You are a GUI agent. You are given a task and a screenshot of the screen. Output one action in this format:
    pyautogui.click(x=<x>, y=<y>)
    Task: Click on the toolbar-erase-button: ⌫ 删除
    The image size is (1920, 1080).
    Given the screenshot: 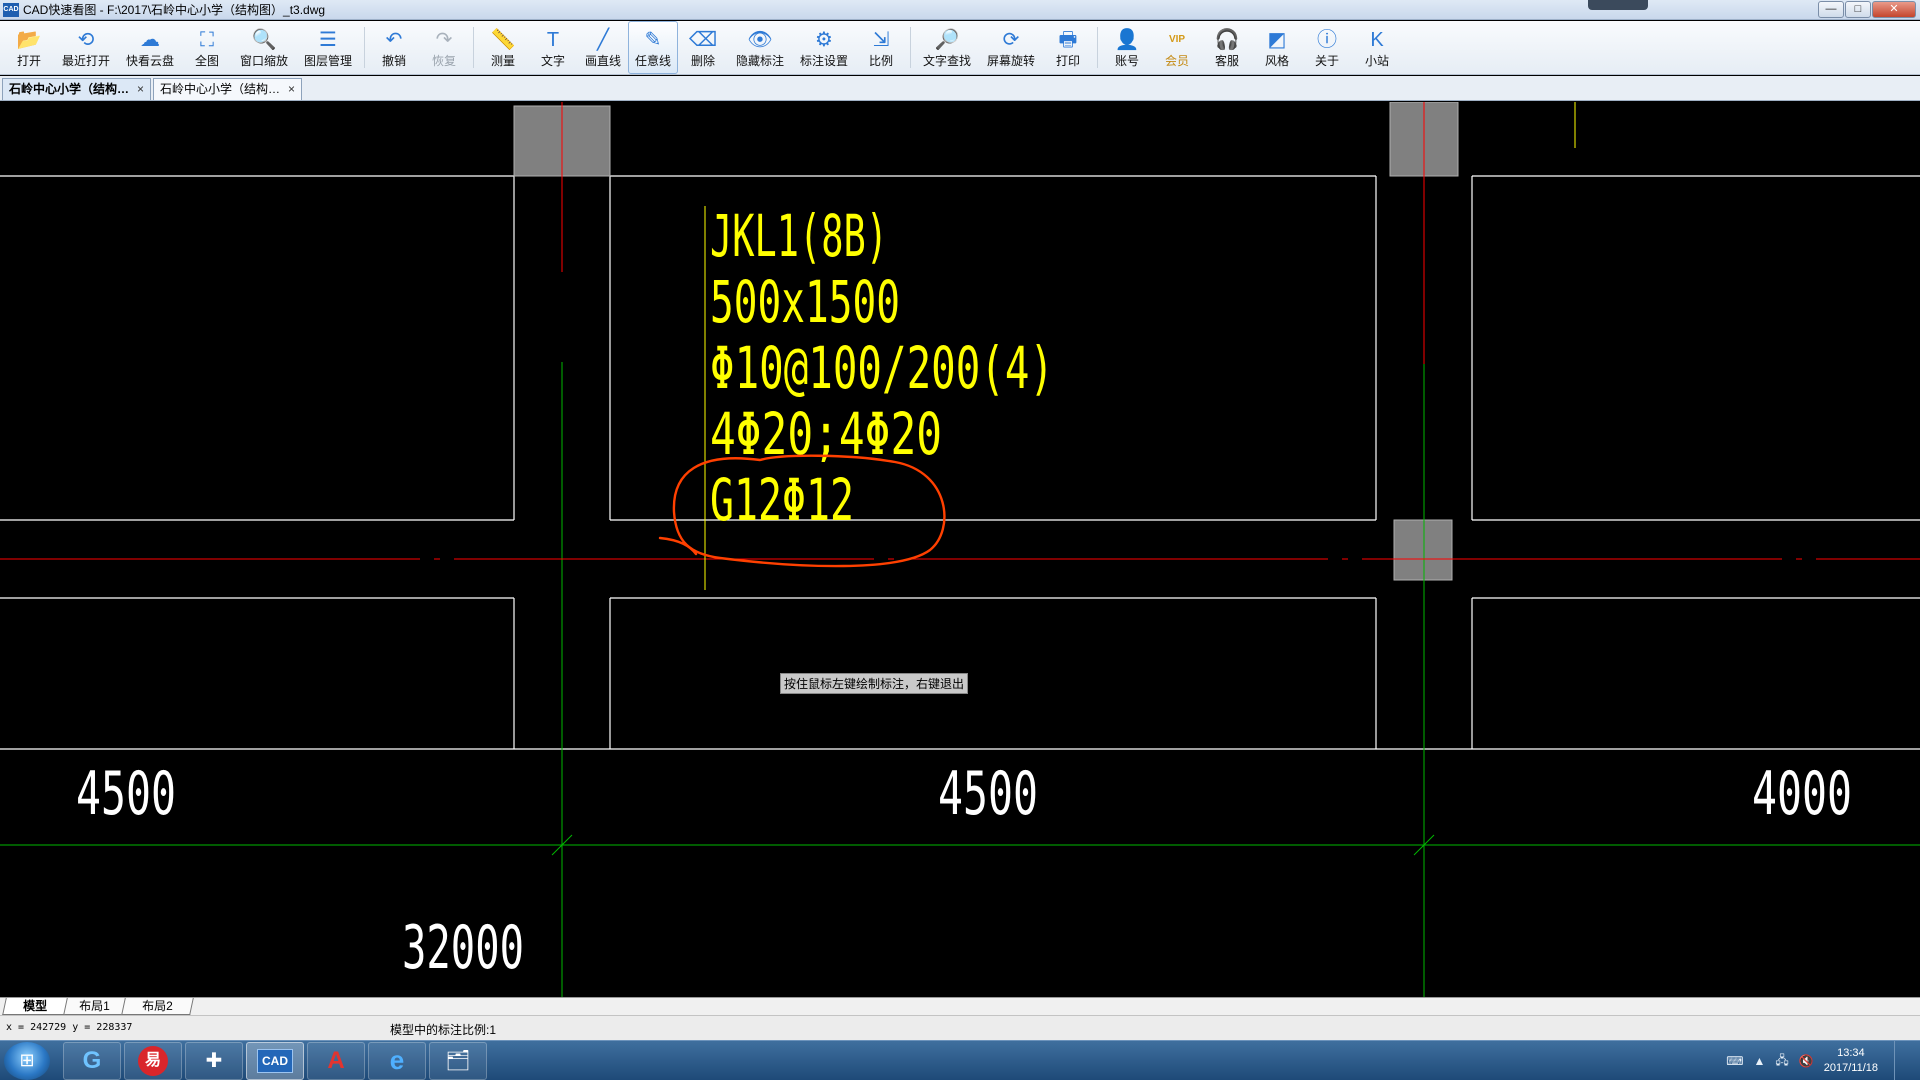 What is the action you would take?
    pyautogui.click(x=703, y=47)
    